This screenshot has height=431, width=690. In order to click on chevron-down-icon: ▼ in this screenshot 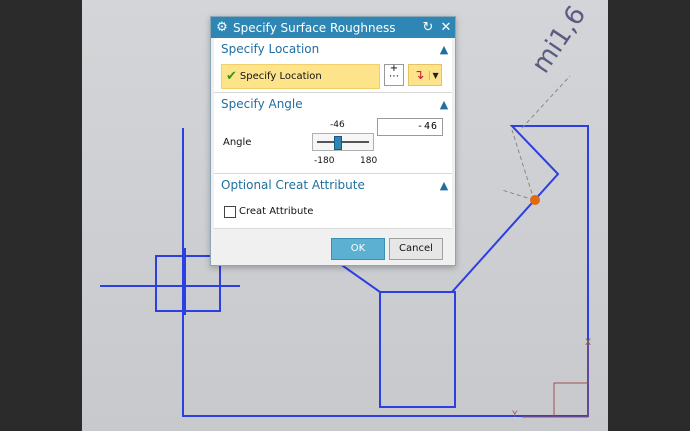, I will do `click(435, 75)`.